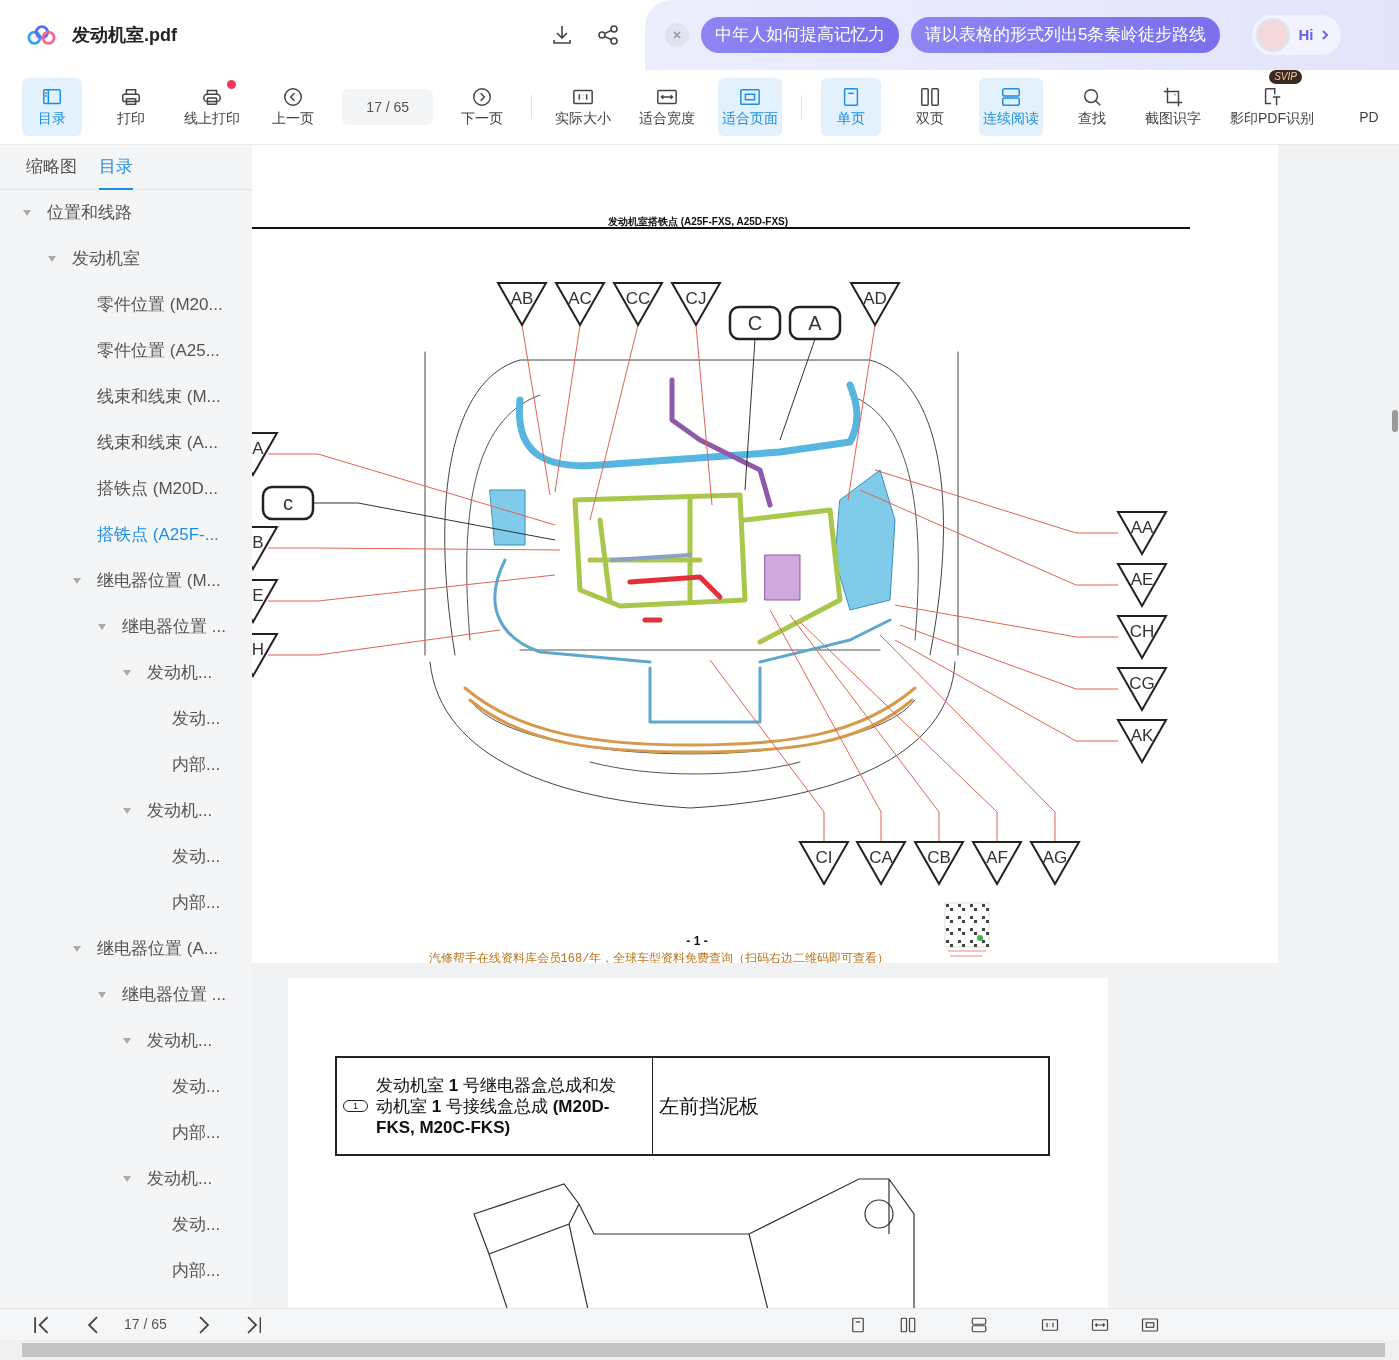  Describe the element at coordinates (608, 35) in the screenshot. I see `share-icon` at that location.